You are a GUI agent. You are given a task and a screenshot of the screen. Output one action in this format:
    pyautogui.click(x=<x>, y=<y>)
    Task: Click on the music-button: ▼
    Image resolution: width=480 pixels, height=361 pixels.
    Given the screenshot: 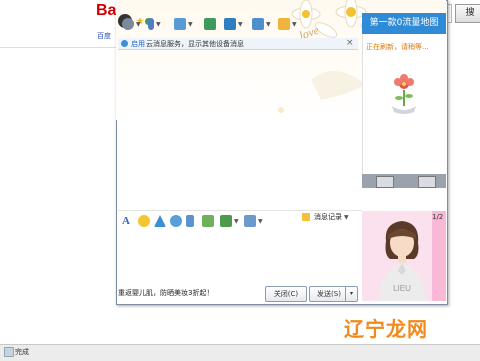 What is the action you would take?
    pyautogui.click(x=253, y=221)
    